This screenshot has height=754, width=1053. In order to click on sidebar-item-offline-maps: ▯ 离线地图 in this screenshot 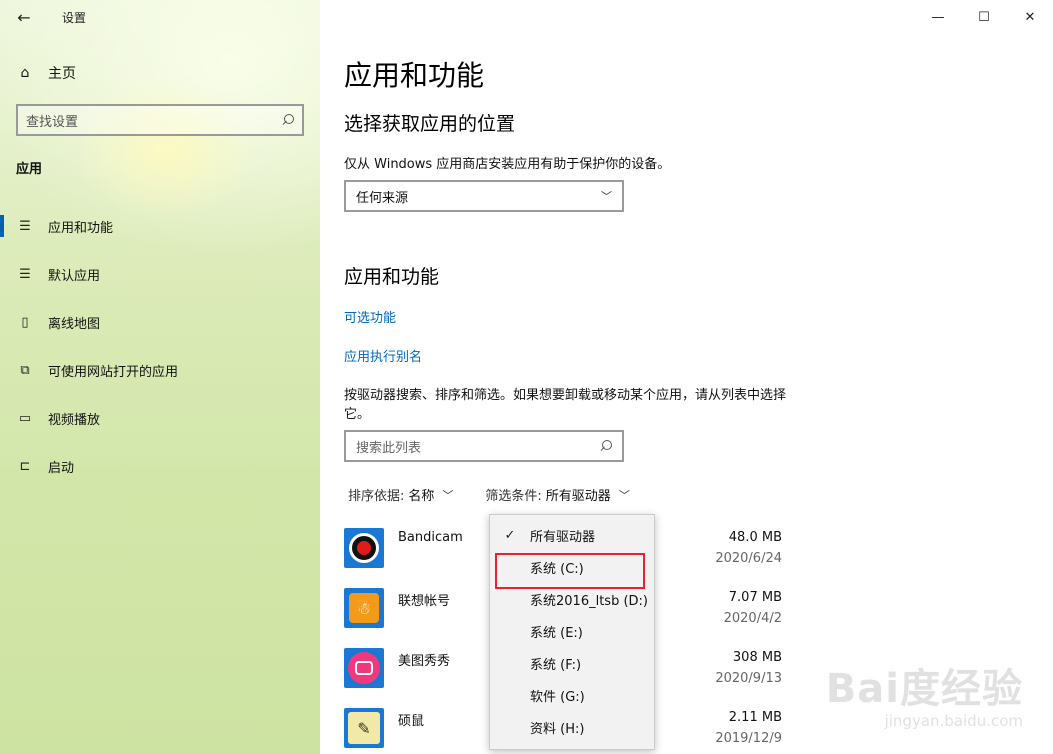, I will do `click(160, 322)`.